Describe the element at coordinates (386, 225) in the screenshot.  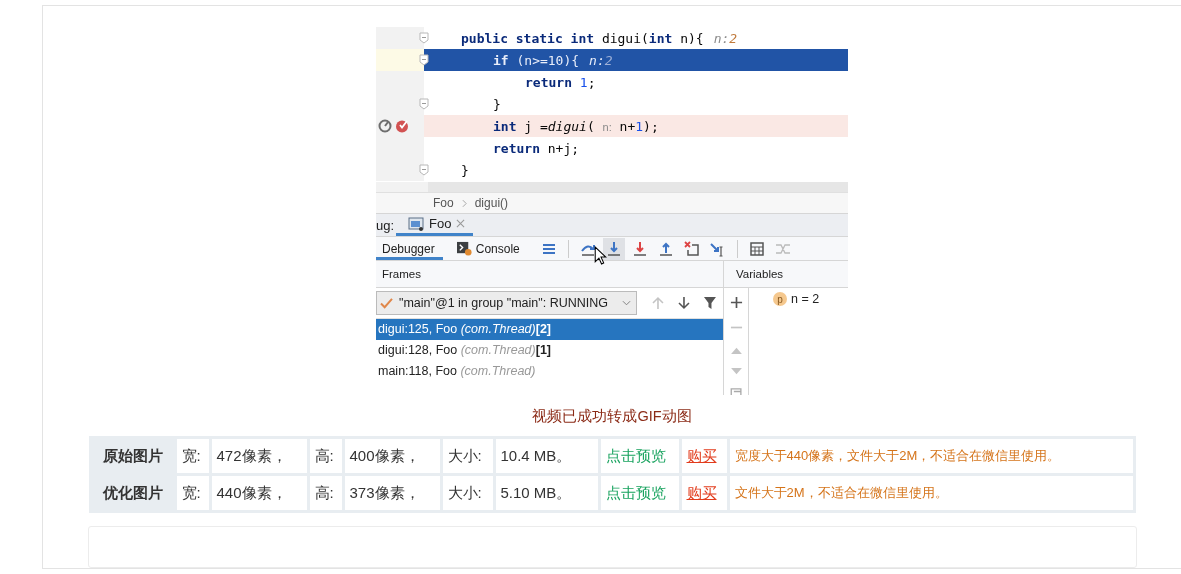
I see `debug-label: ug:` at that location.